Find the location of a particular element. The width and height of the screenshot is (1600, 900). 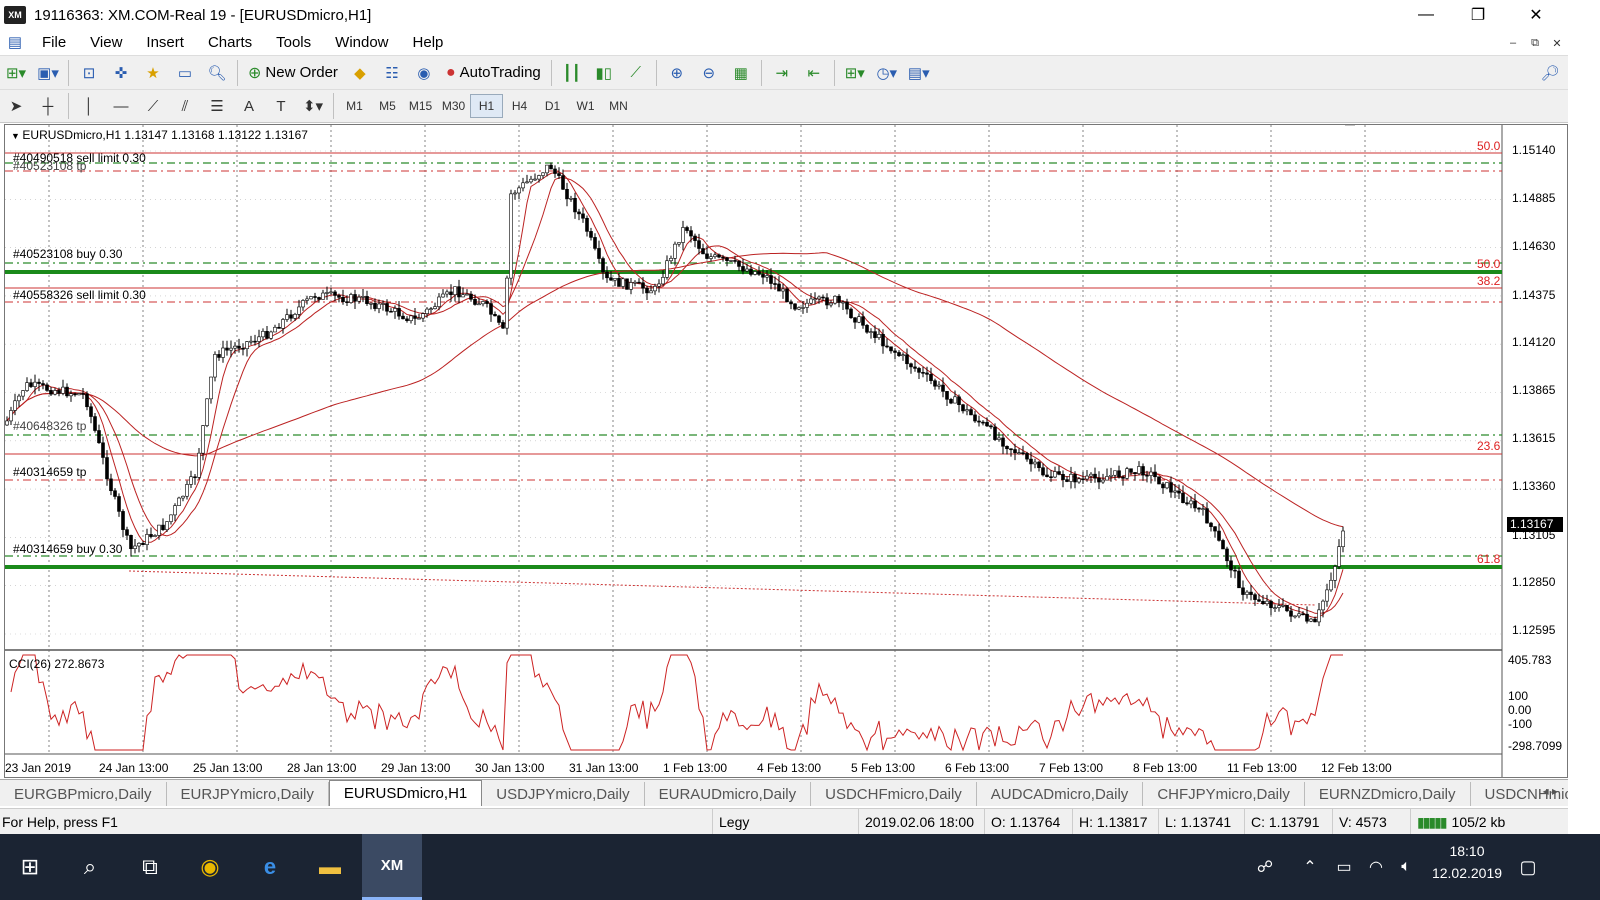

timeframe-w1: W1 is located at coordinates (585, 106).